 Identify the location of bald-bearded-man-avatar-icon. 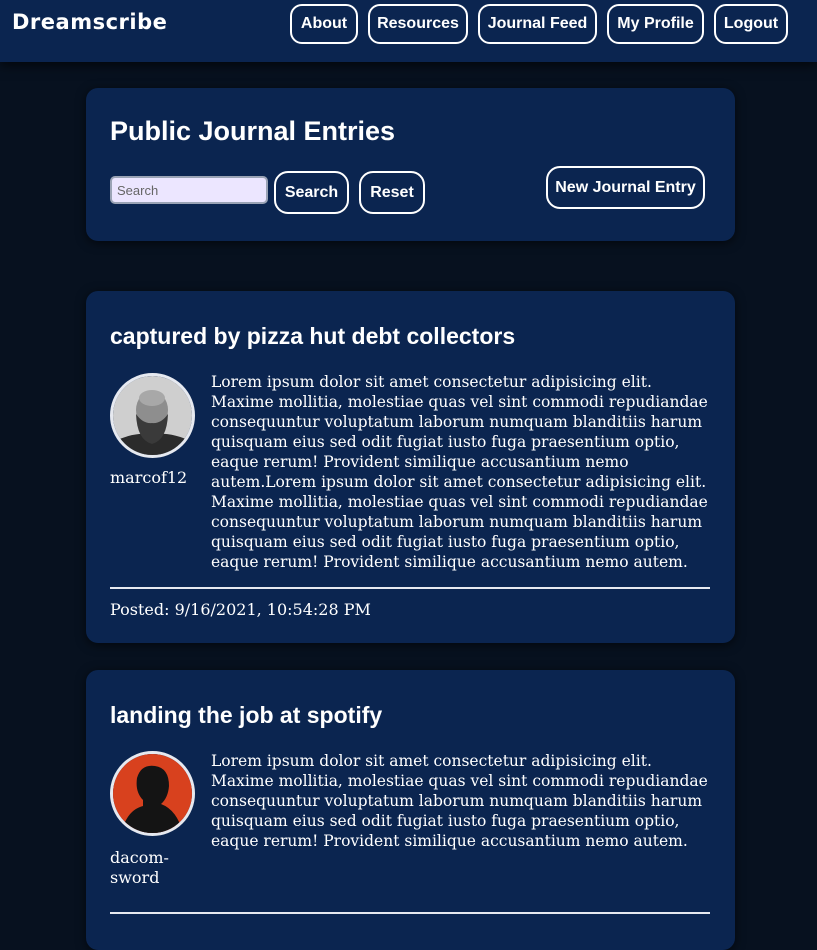
(152, 415).